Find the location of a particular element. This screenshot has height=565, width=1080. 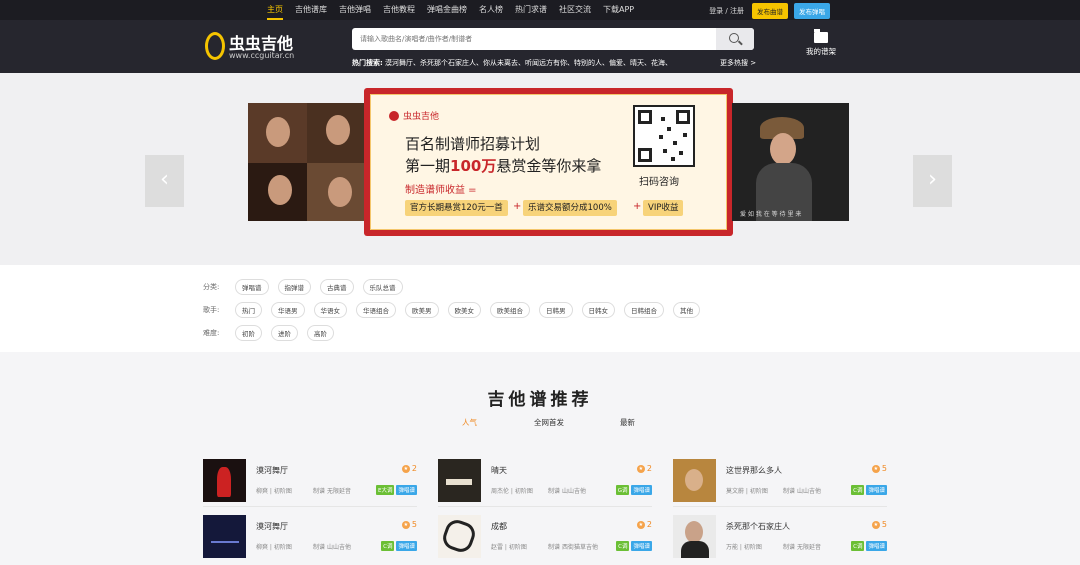

my-shelf-button: 我的谱架 is located at coordinates (821, 43).